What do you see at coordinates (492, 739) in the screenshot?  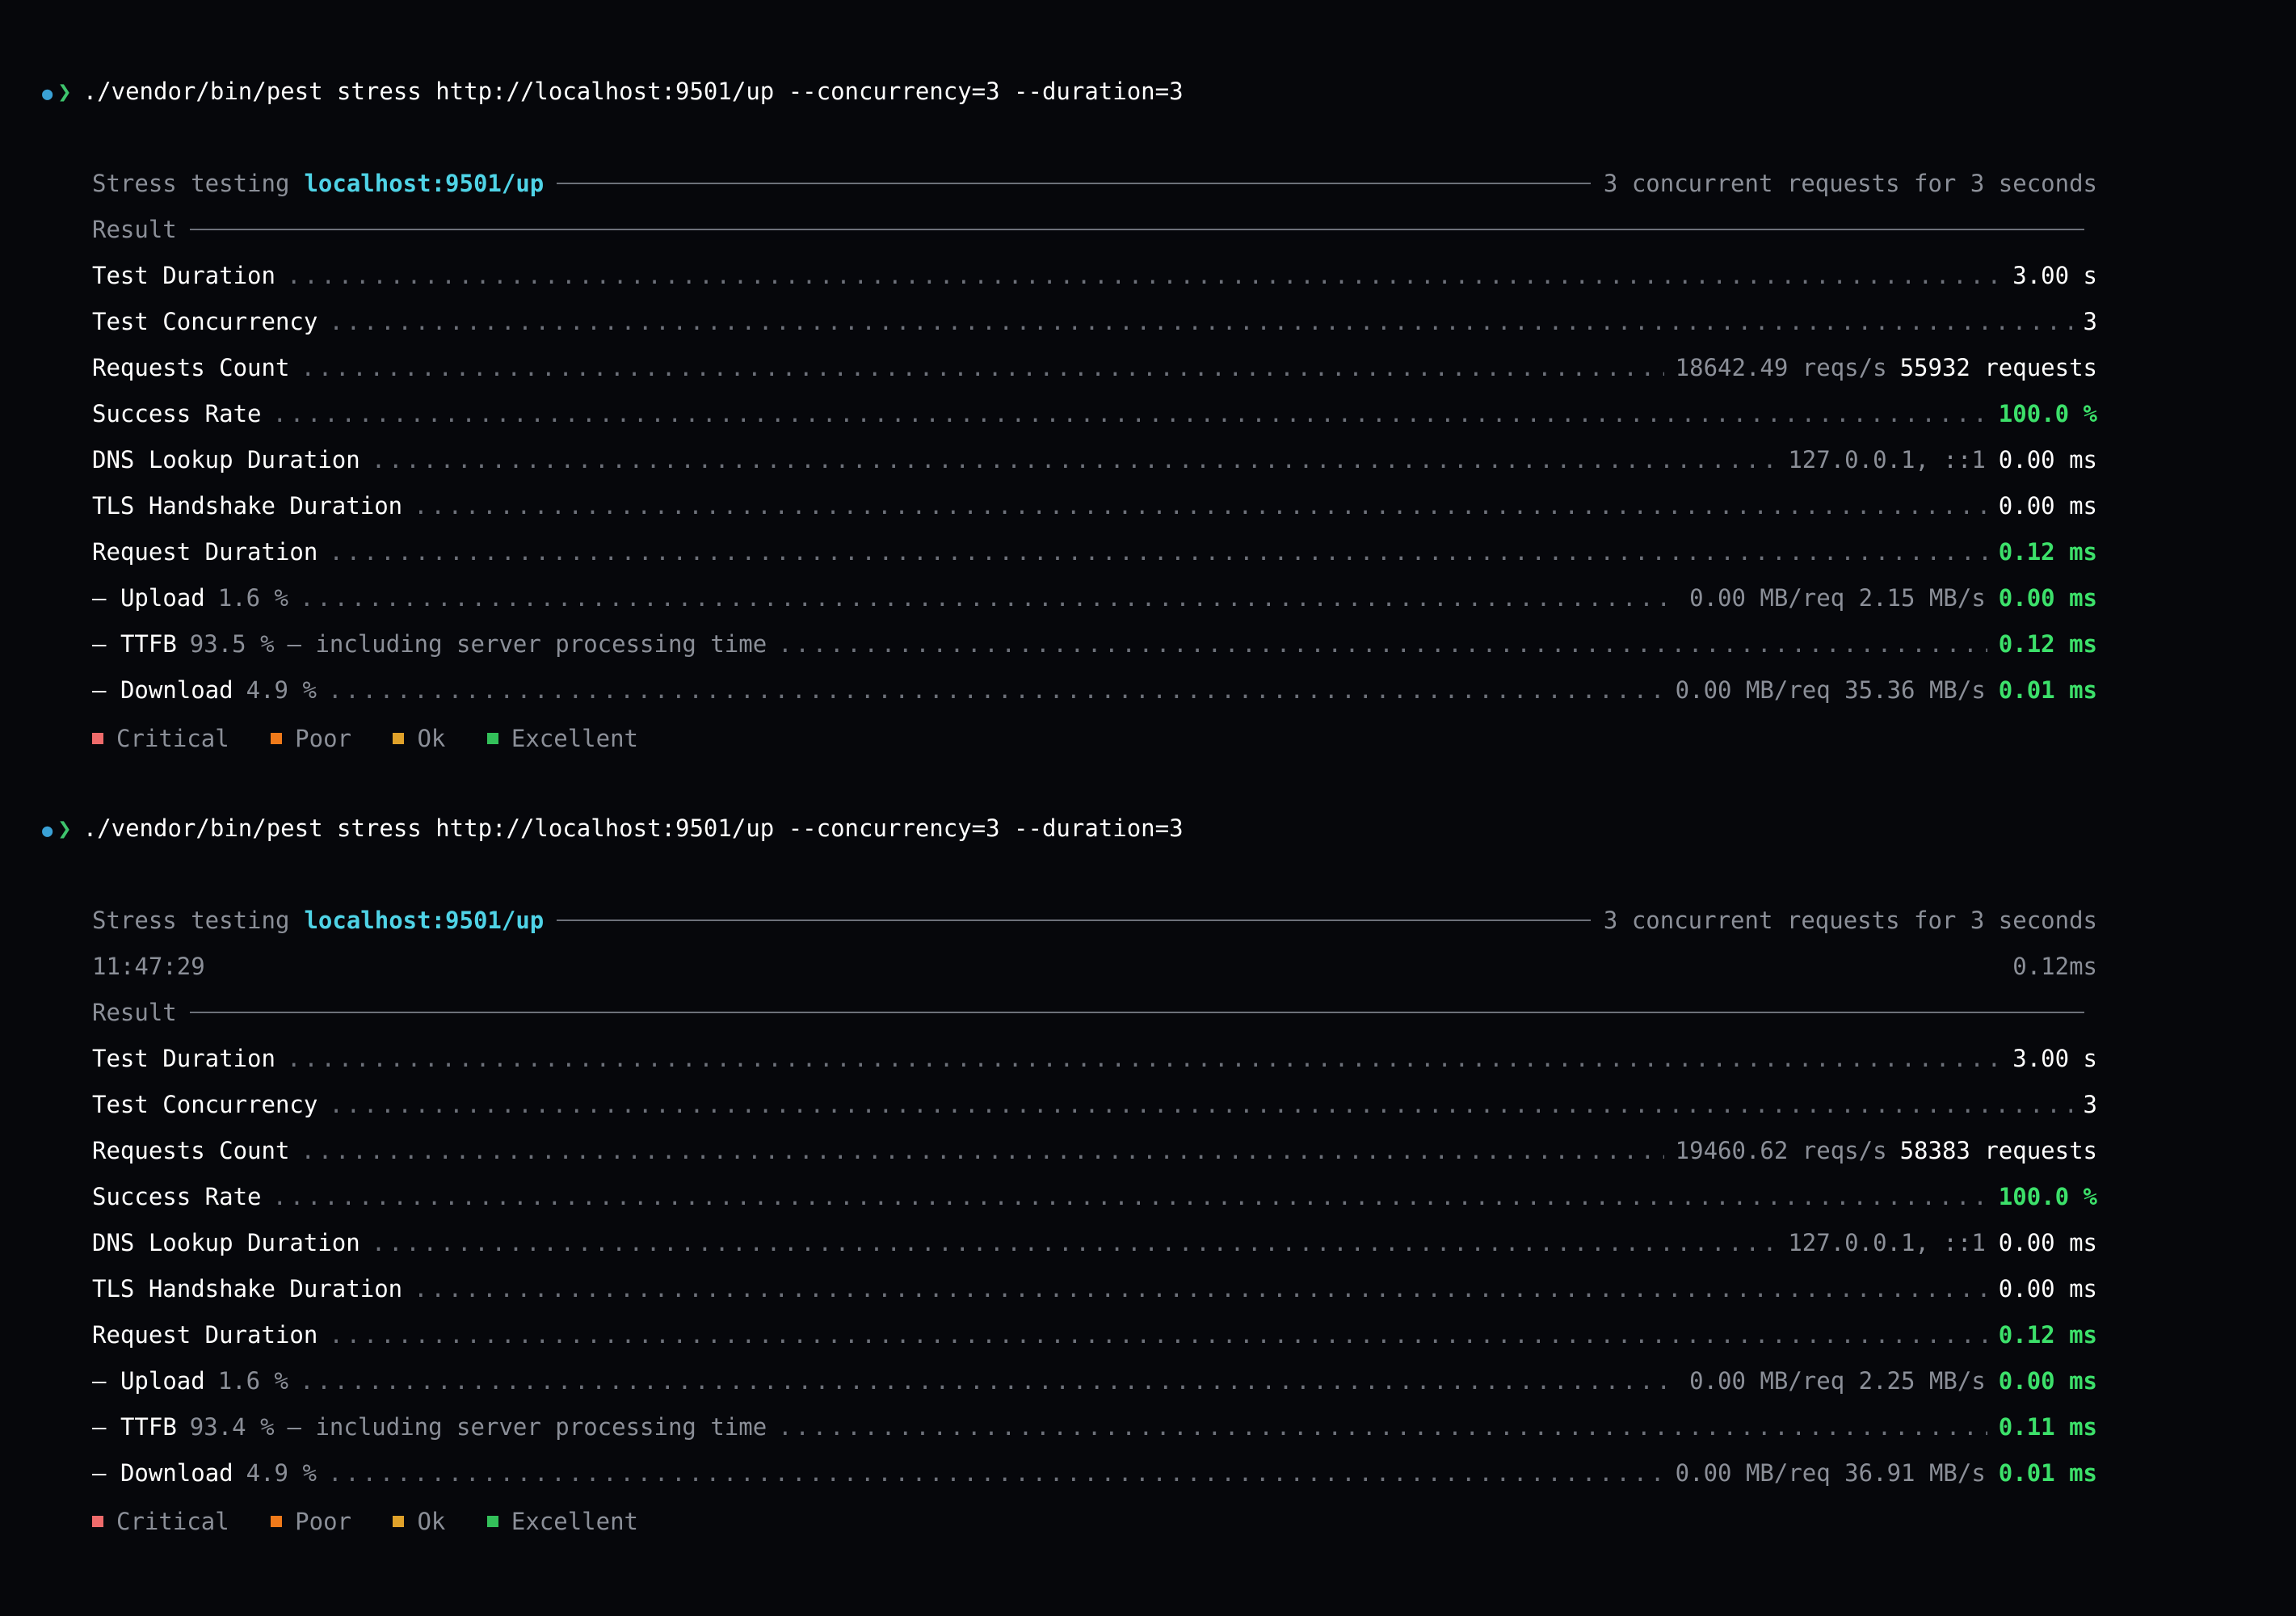 I see `excellent-square-icon` at bounding box center [492, 739].